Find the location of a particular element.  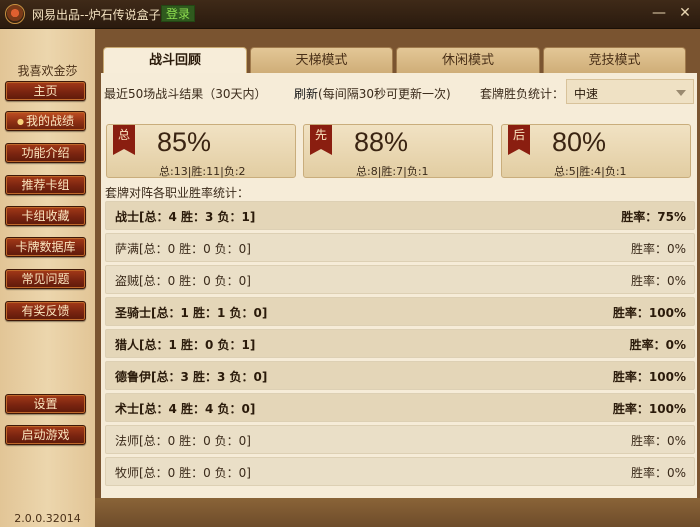

table-row: 牧师[总：0 胜：0 负：0] 胜率：0% is located at coordinates (400, 471).